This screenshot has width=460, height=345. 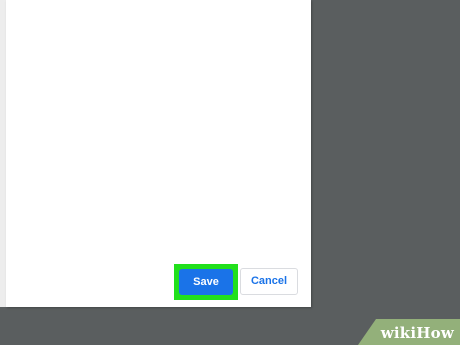 I want to click on save-button: Save, so click(x=206, y=282).